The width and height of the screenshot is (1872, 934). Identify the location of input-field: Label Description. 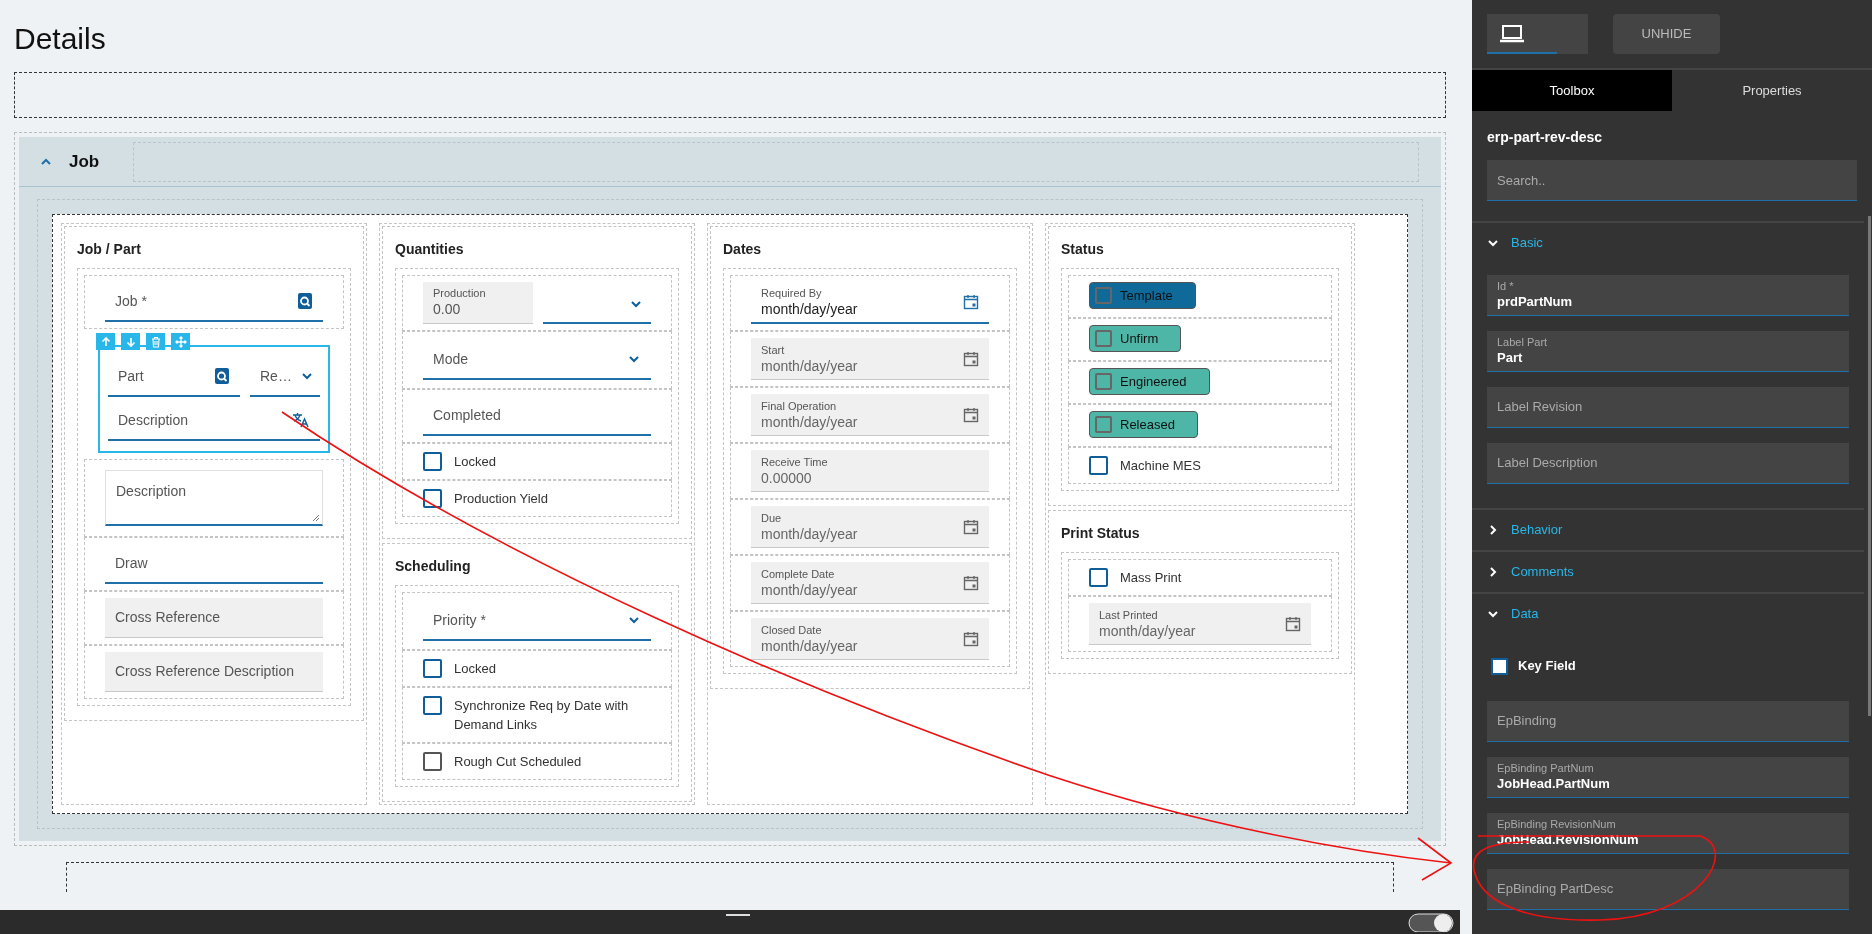
(1668, 463).